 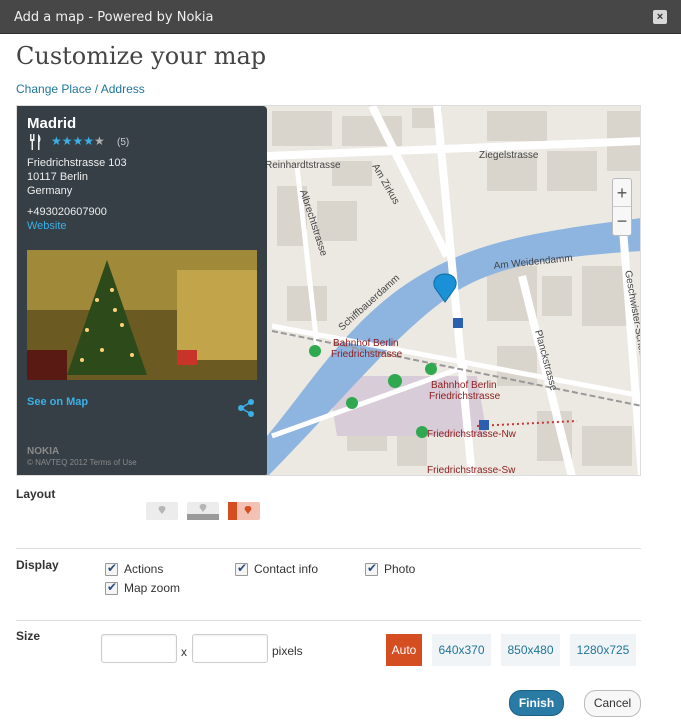 I want to click on layout-label: Layout, so click(x=36, y=494).